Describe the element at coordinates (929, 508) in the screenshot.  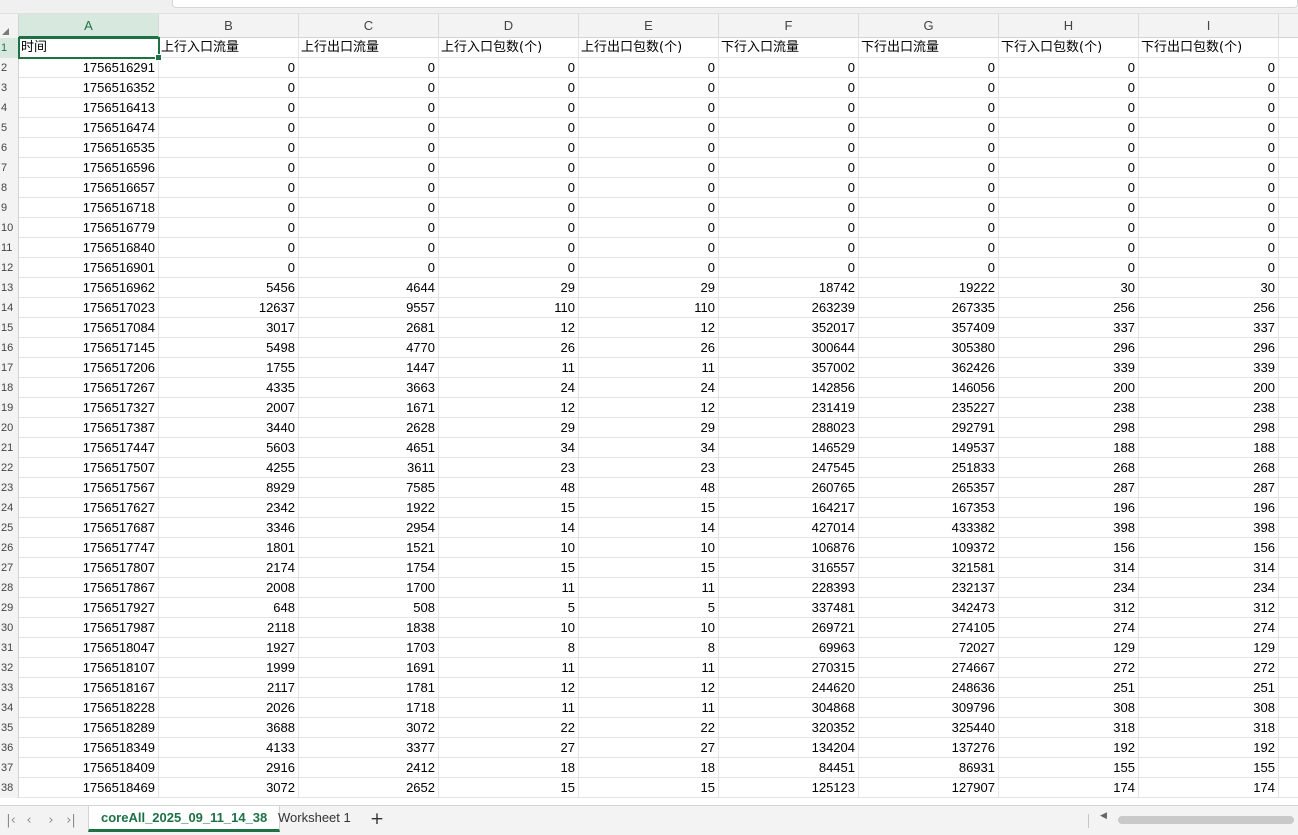
I see `cell: 167353` at that location.